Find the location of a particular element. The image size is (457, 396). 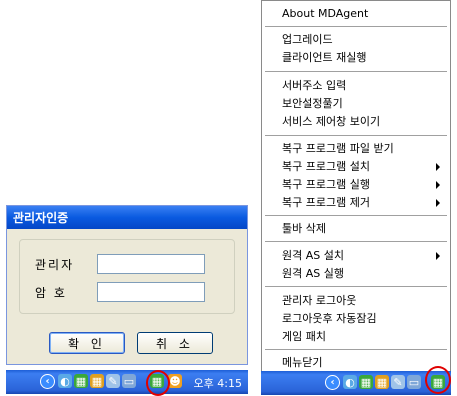

password-row: 암 호 is located at coordinates (120, 292).